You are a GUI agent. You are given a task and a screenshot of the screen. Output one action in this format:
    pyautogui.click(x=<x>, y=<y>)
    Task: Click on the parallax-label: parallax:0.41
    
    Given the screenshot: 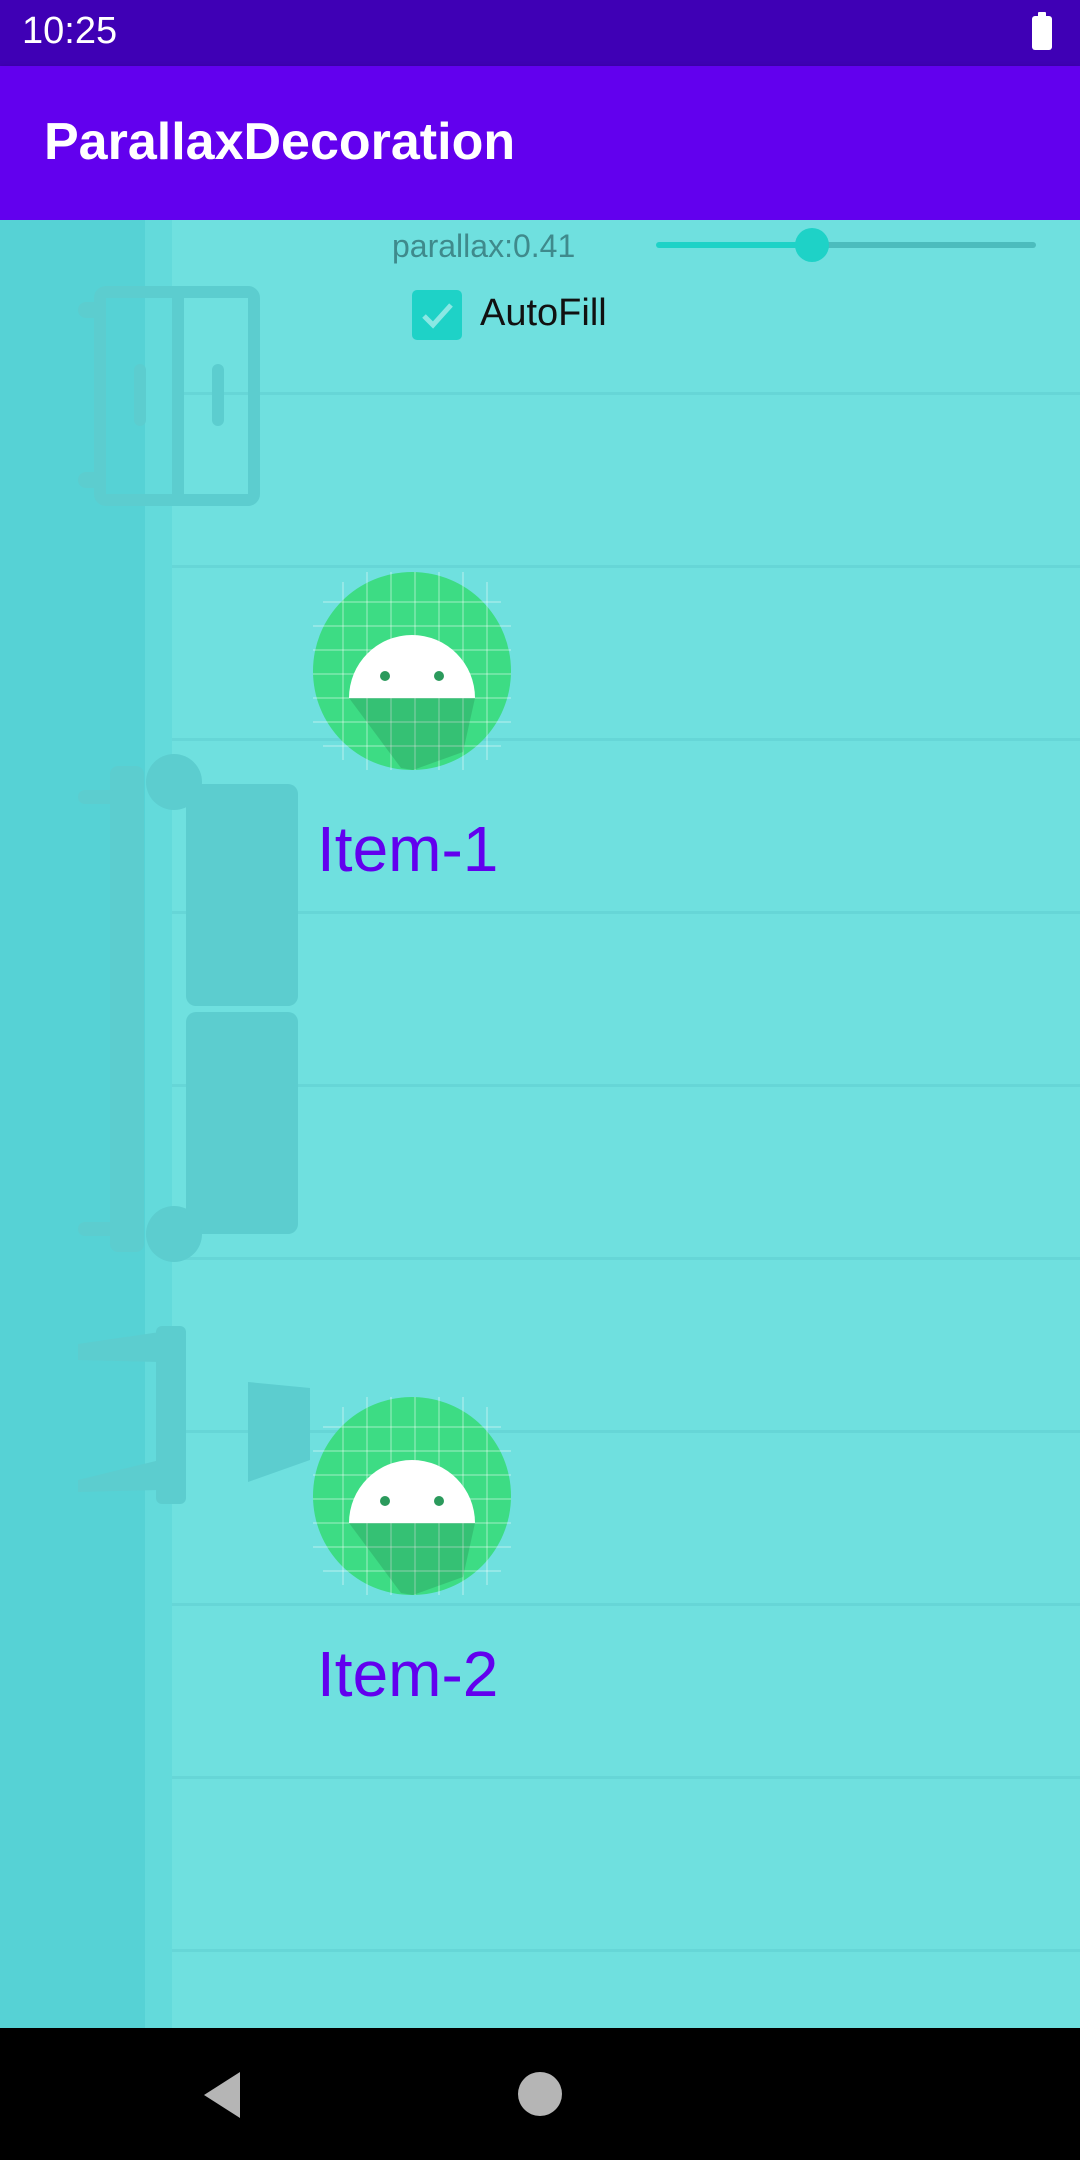 What is the action you would take?
    pyautogui.click(x=484, y=246)
    